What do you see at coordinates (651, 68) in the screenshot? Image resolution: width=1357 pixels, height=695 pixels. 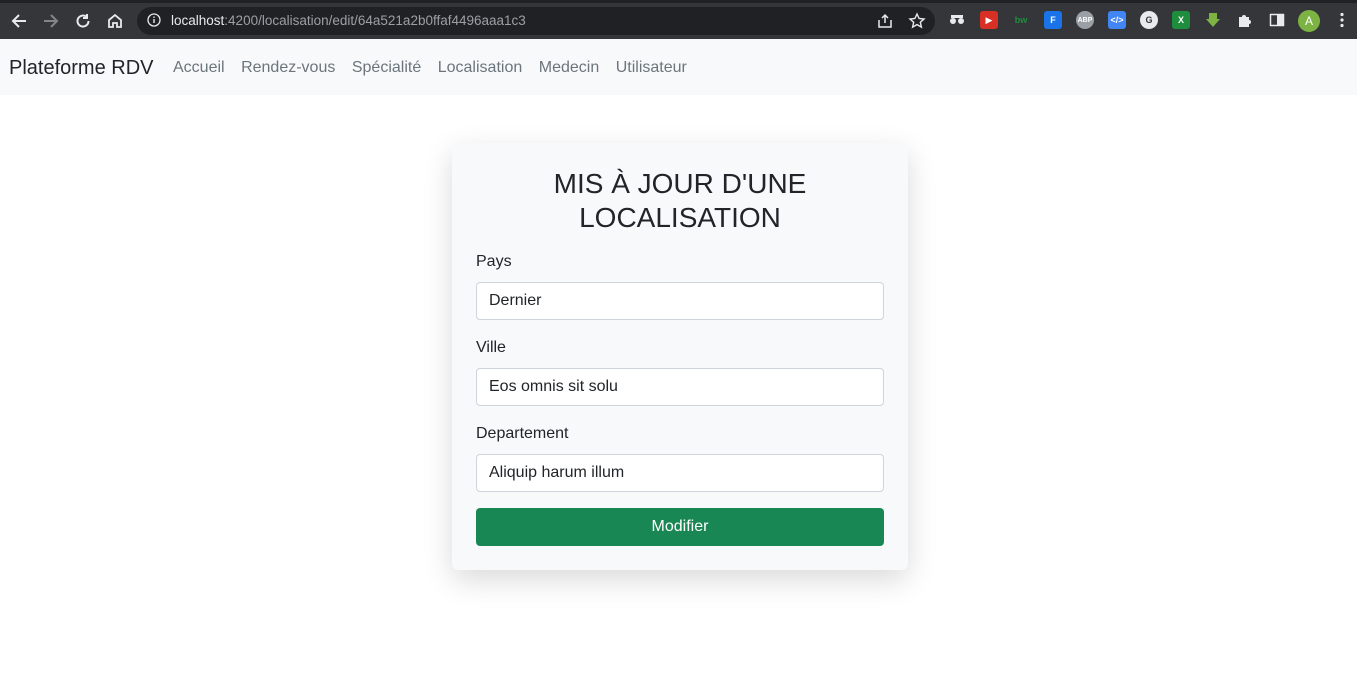 I see `nav-link-utilisateur: Utilisateur` at bounding box center [651, 68].